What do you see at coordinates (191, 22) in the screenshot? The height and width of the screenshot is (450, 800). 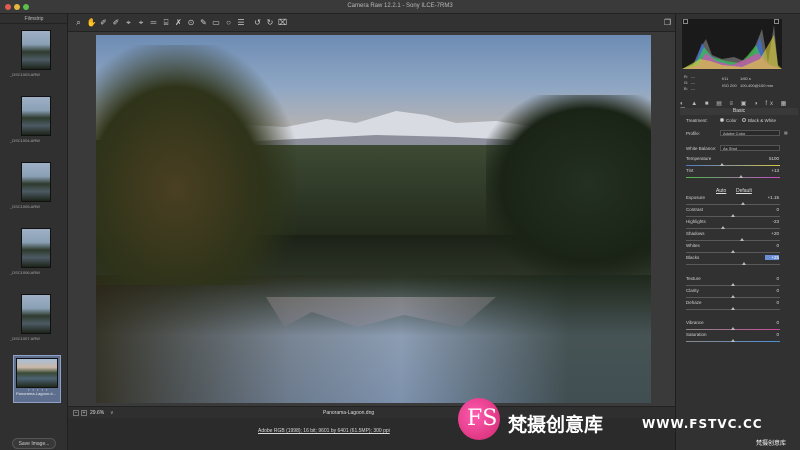 I see `red-eye-icon: ⊙` at bounding box center [191, 22].